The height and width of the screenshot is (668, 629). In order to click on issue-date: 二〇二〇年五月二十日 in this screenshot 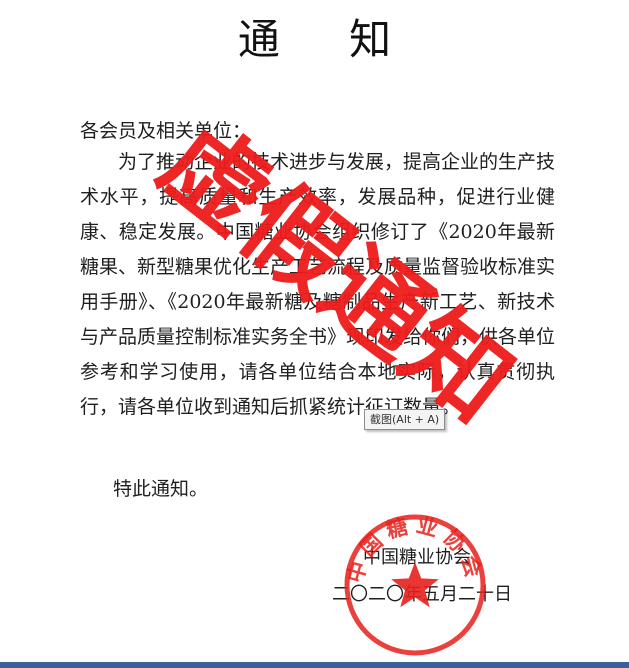, I will do `click(422, 594)`.